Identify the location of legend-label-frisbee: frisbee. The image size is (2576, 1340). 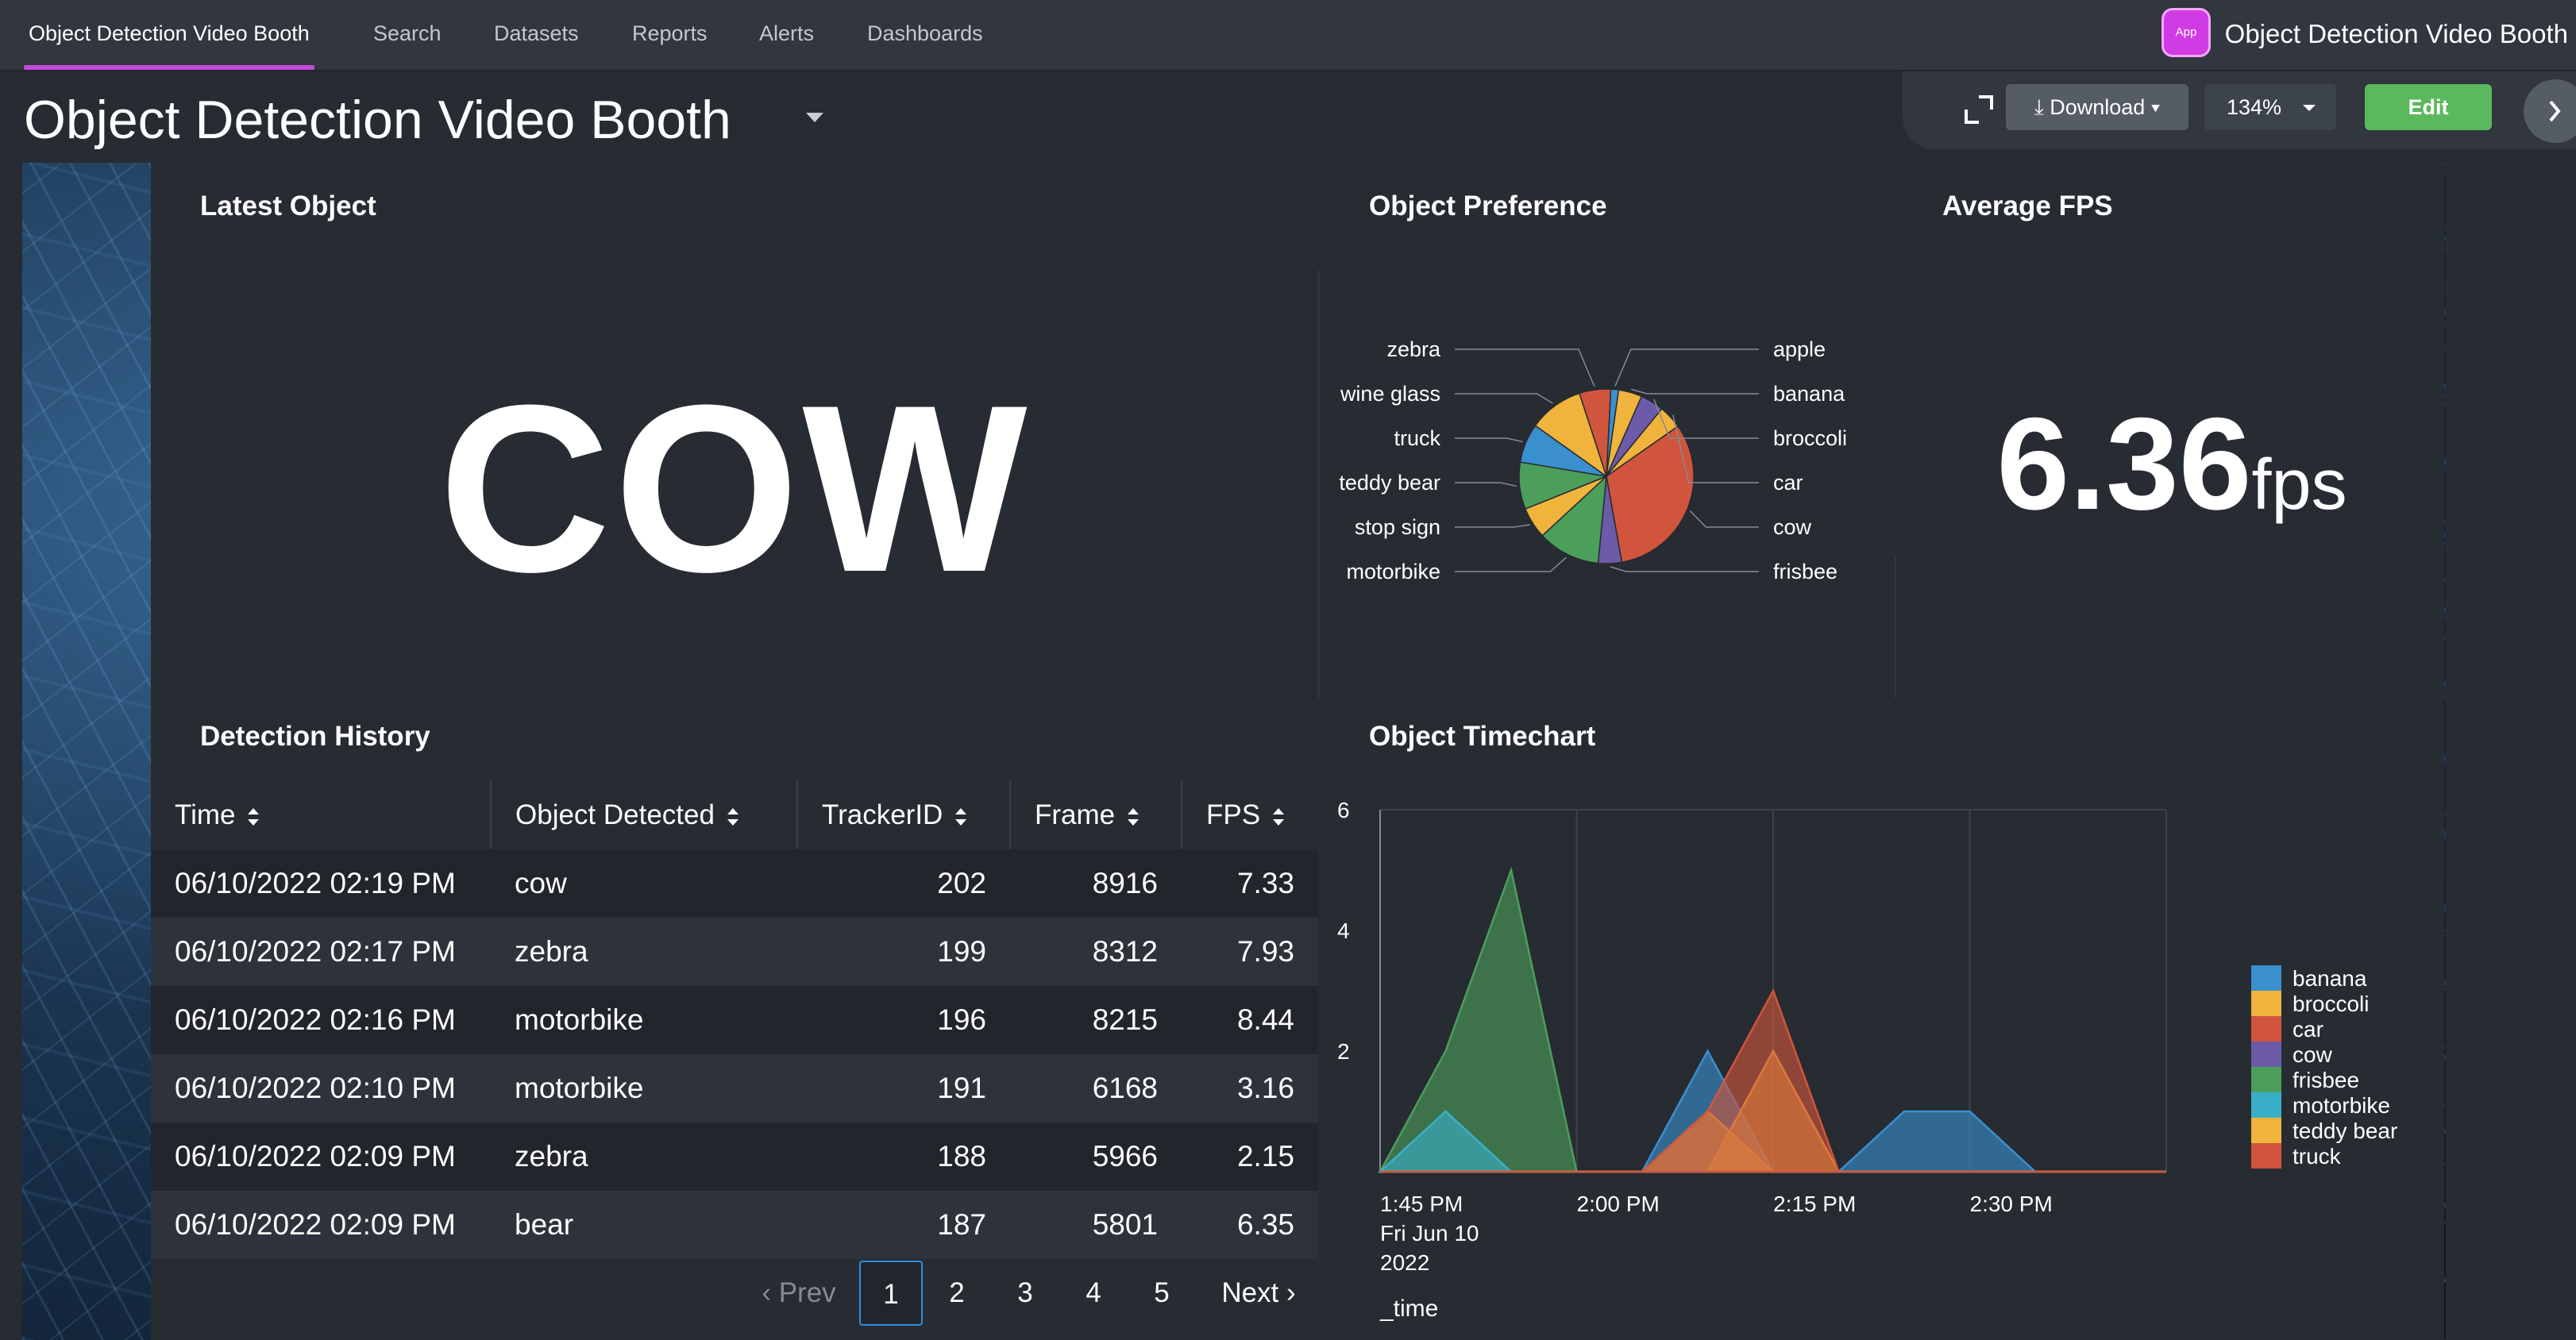
(2326, 1080).